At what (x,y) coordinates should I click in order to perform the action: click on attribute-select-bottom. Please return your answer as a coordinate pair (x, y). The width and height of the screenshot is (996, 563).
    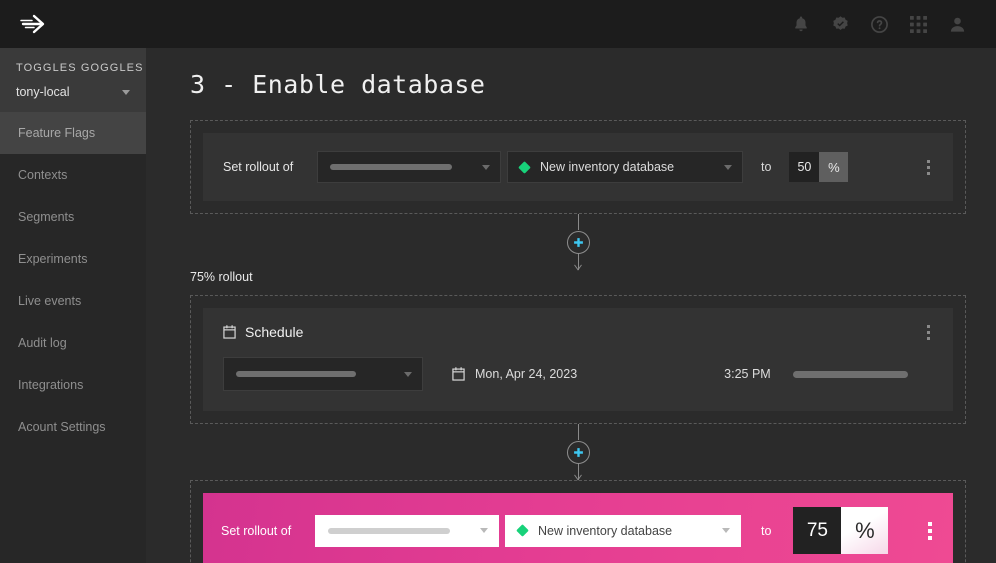
    Looking at the image, I should click on (407, 530).